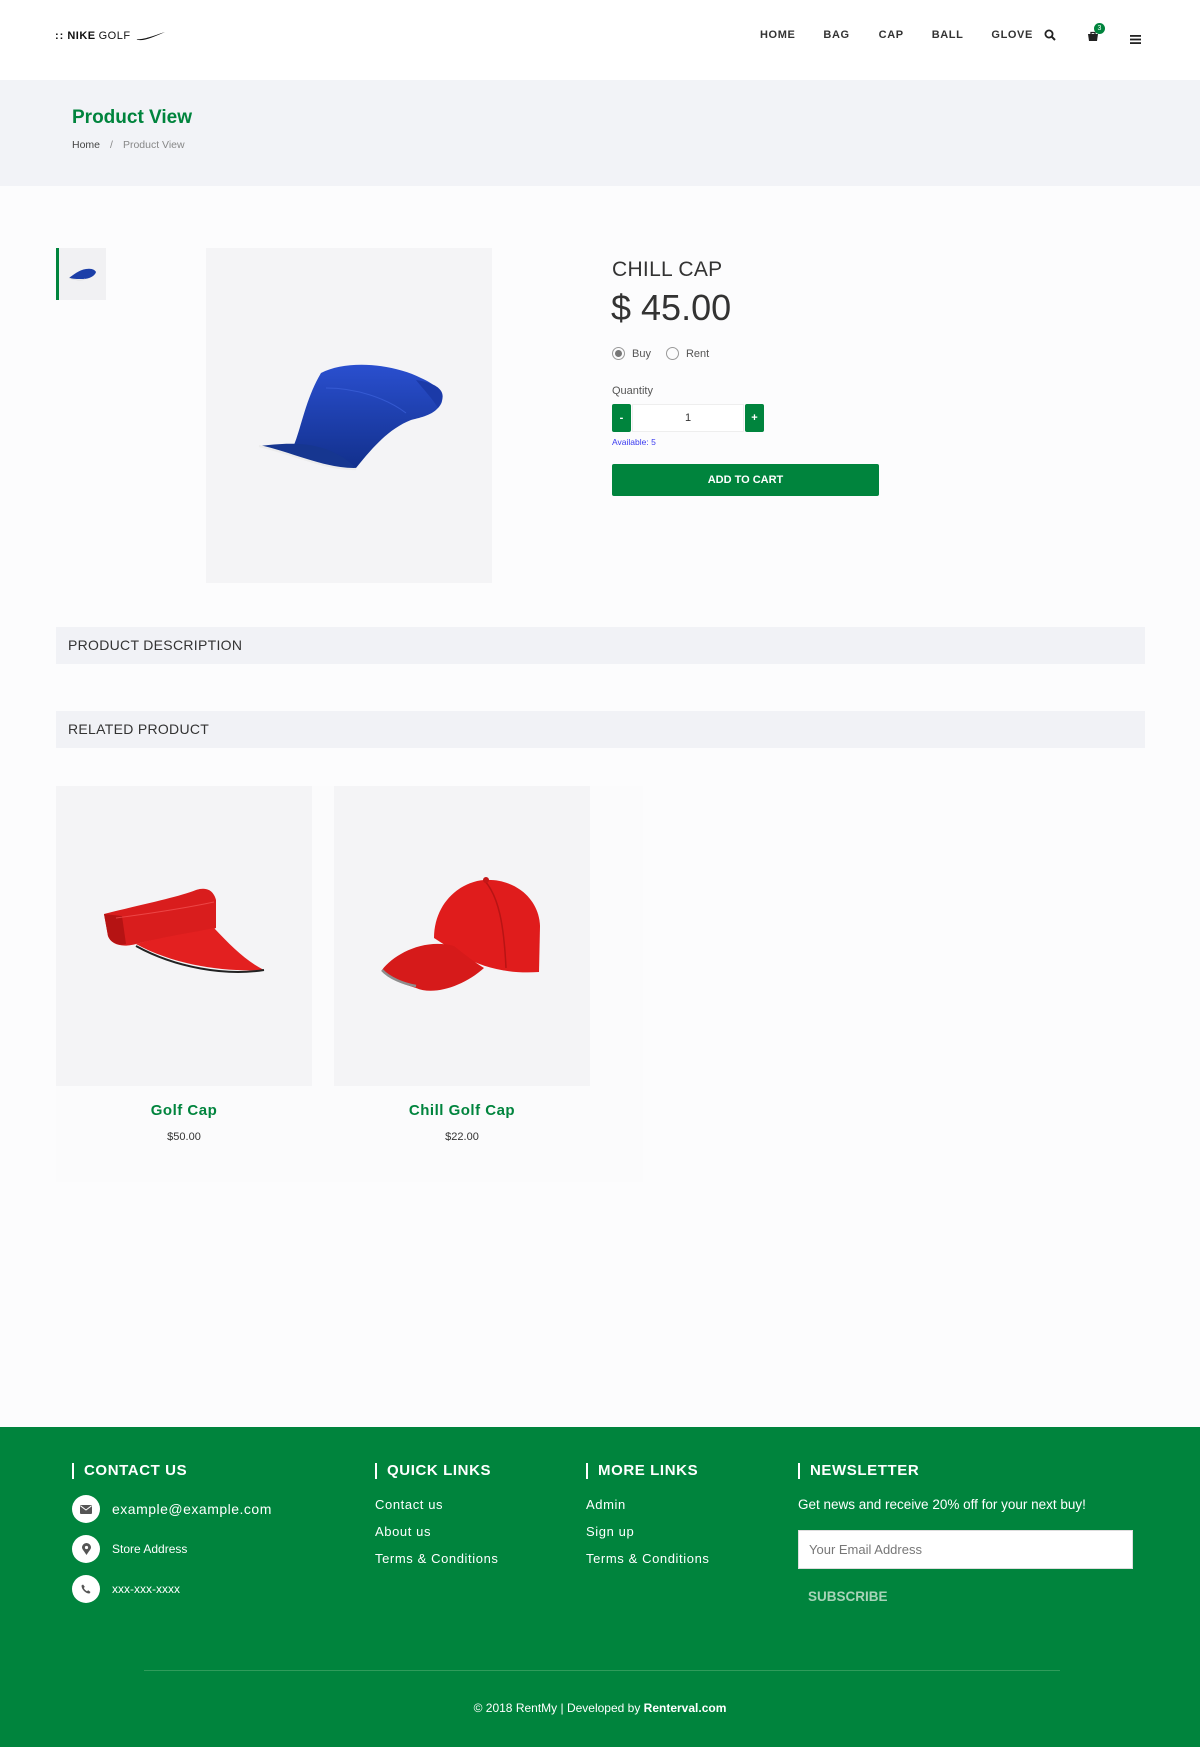 Image resolution: width=1200 pixels, height=1747 pixels. I want to click on nav-ball: BALL, so click(948, 35).